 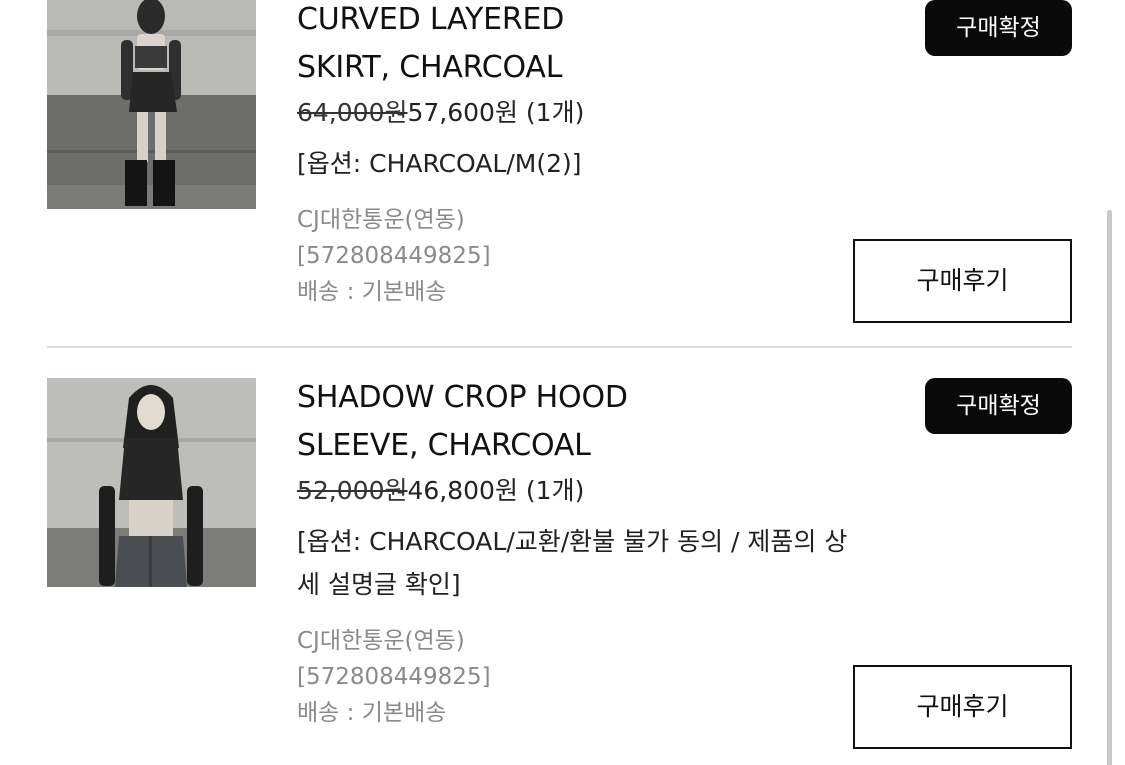 I want to click on product-title: SHADOW CROP HOOD SLEEVE, CHARCOAL, so click(x=577, y=422).